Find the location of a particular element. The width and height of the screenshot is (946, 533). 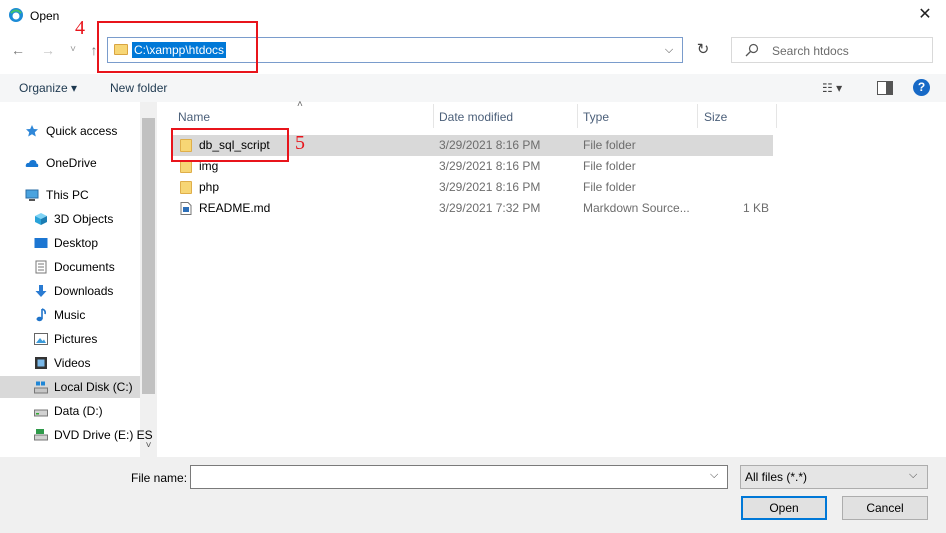

file-name: php is located at coordinates (209, 187).